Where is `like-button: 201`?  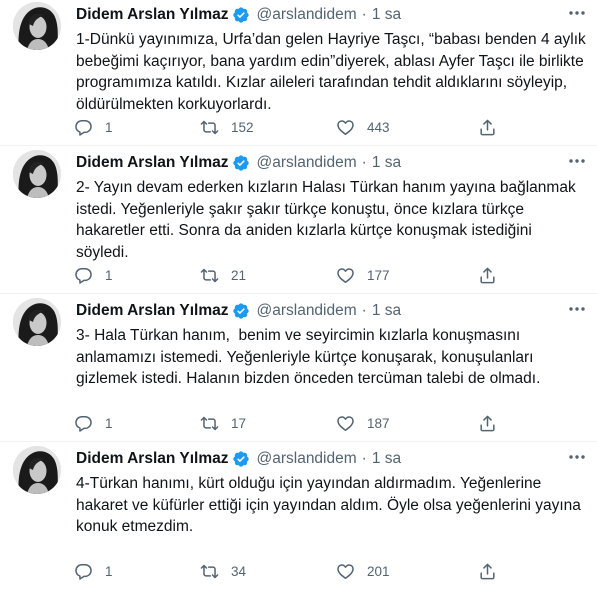 like-button: 201 is located at coordinates (363, 571).